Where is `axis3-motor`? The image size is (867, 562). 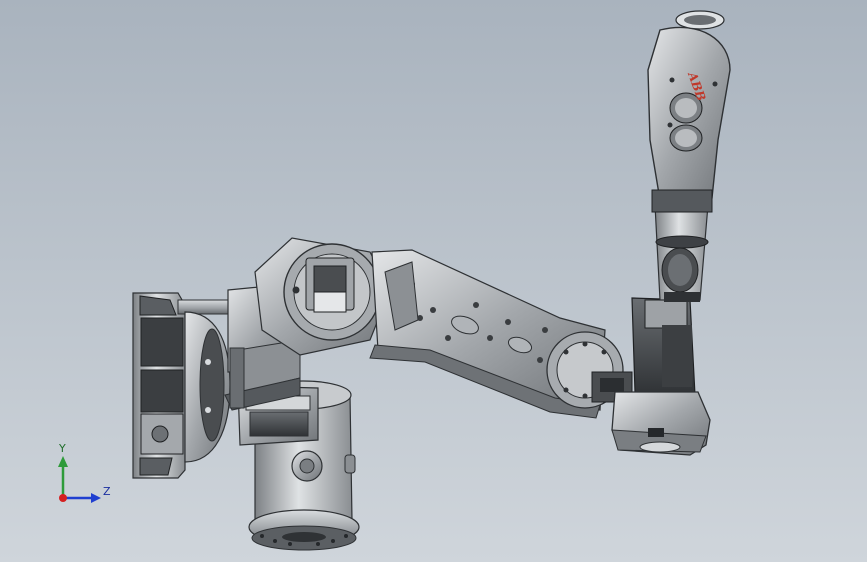 axis3-motor is located at coordinates (663, 346).